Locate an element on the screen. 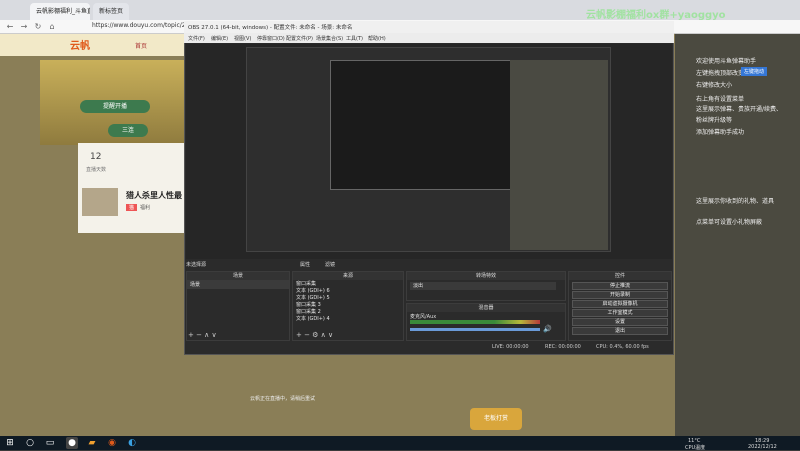  menu-help: 帮助(H) is located at coordinates (377, 38).